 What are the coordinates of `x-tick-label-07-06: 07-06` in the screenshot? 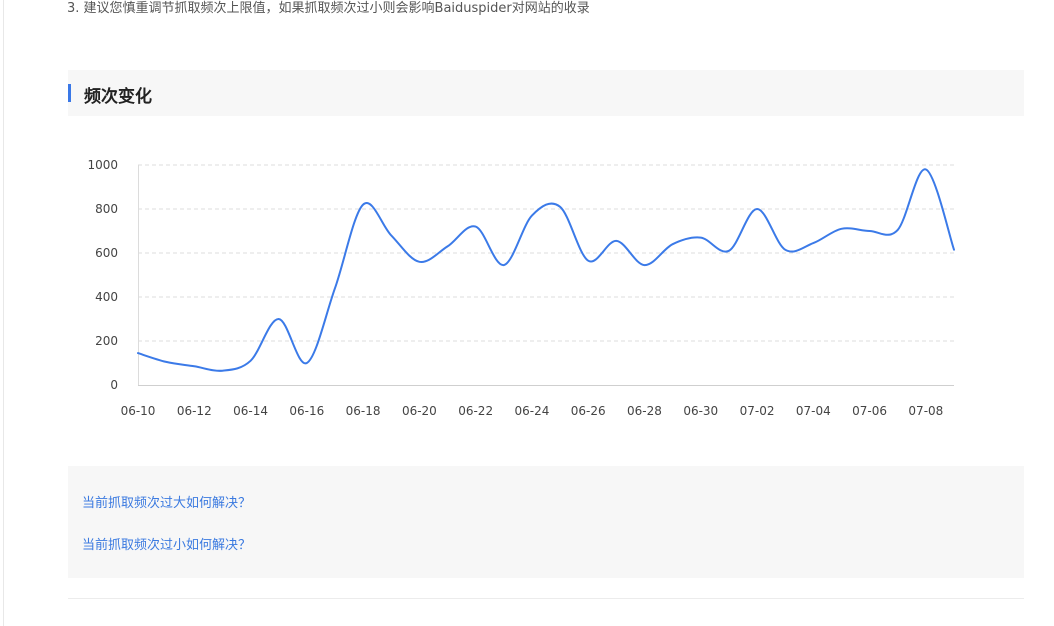 It's located at (869, 411).